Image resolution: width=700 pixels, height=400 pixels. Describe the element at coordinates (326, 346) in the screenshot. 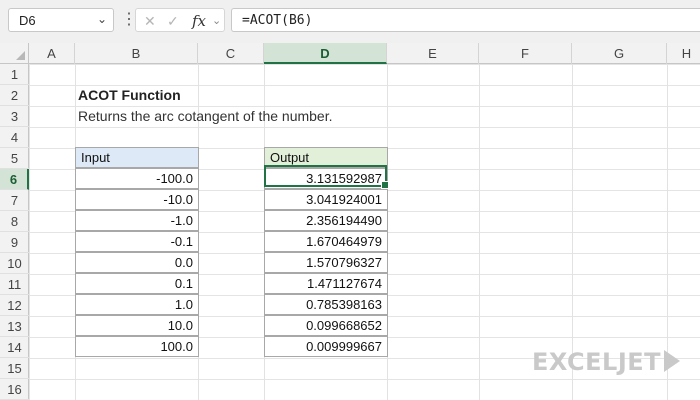

I see `output-cell: 0.009999667` at that location.